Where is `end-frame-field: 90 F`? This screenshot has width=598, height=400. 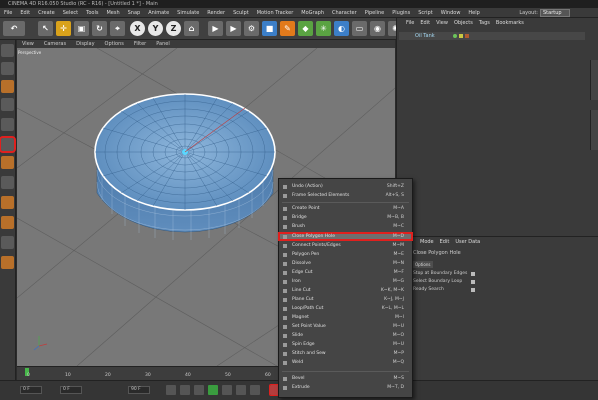 end-frame-field: 90 F is located at coordinates (139, 390).